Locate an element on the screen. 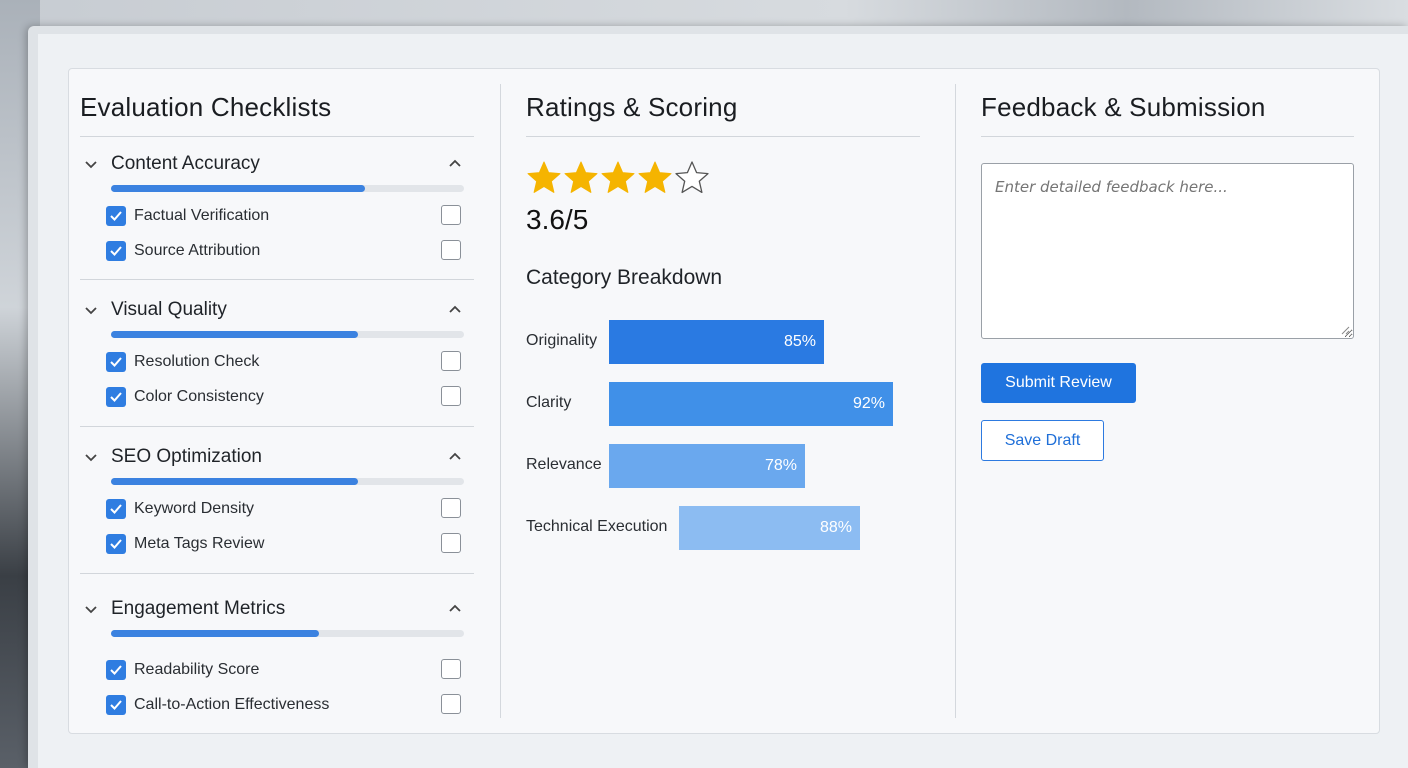  checklist-item: Color Consistency is located at coordinates (284, 397).